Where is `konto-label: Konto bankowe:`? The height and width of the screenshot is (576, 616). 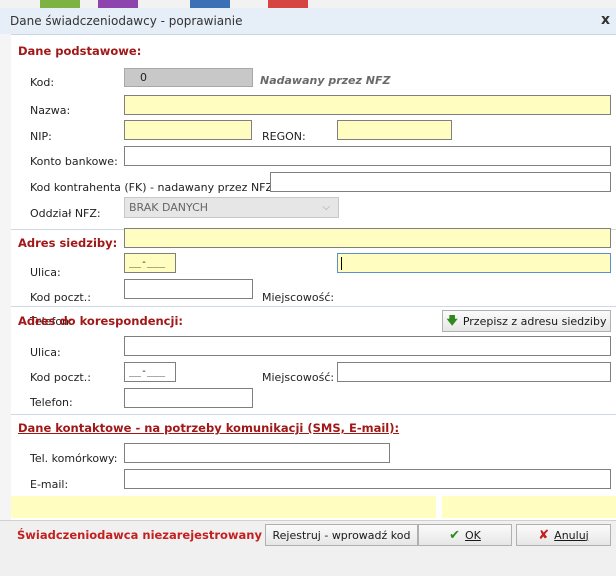
konto-label: Konto bankowe: is located at coordinates (74, 161).